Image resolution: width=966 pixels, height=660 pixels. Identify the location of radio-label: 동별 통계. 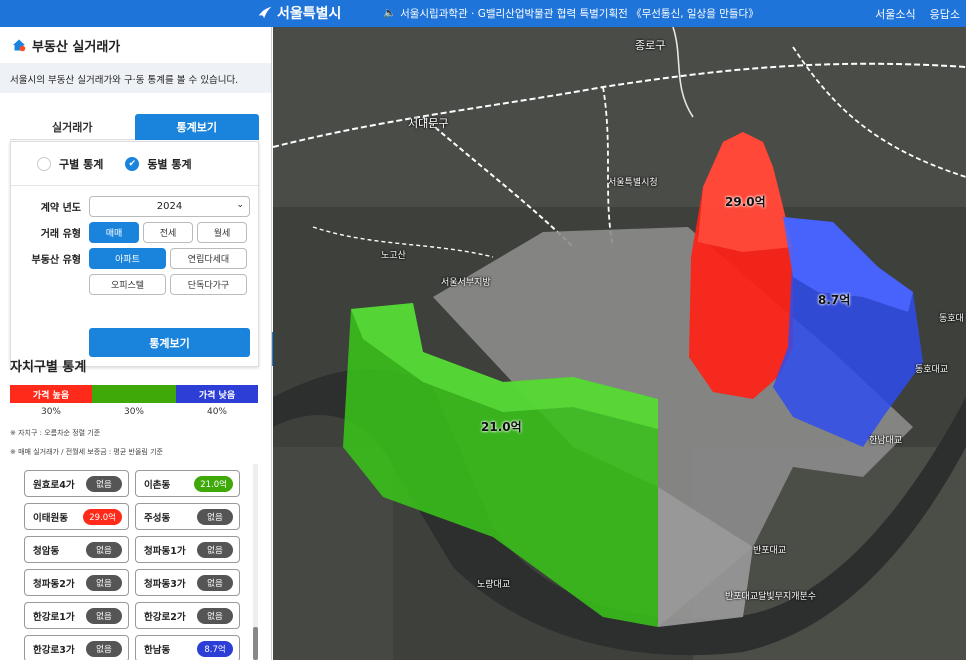
(169, 164).